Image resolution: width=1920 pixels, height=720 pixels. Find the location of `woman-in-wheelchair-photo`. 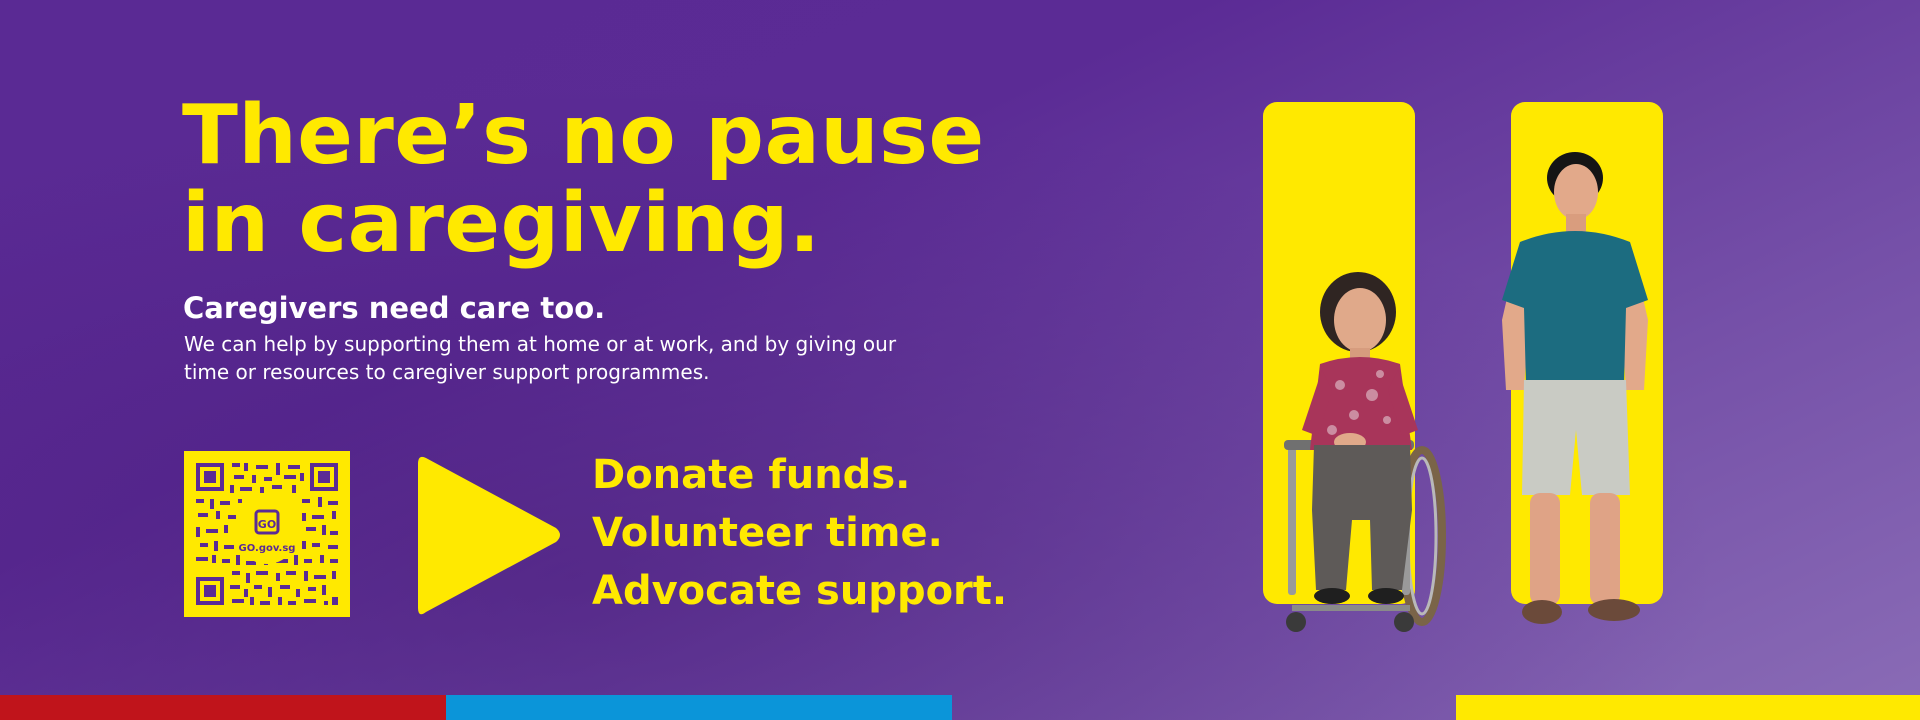

woman-in-wheelchair-photo is located at coordinates (1365, 452).